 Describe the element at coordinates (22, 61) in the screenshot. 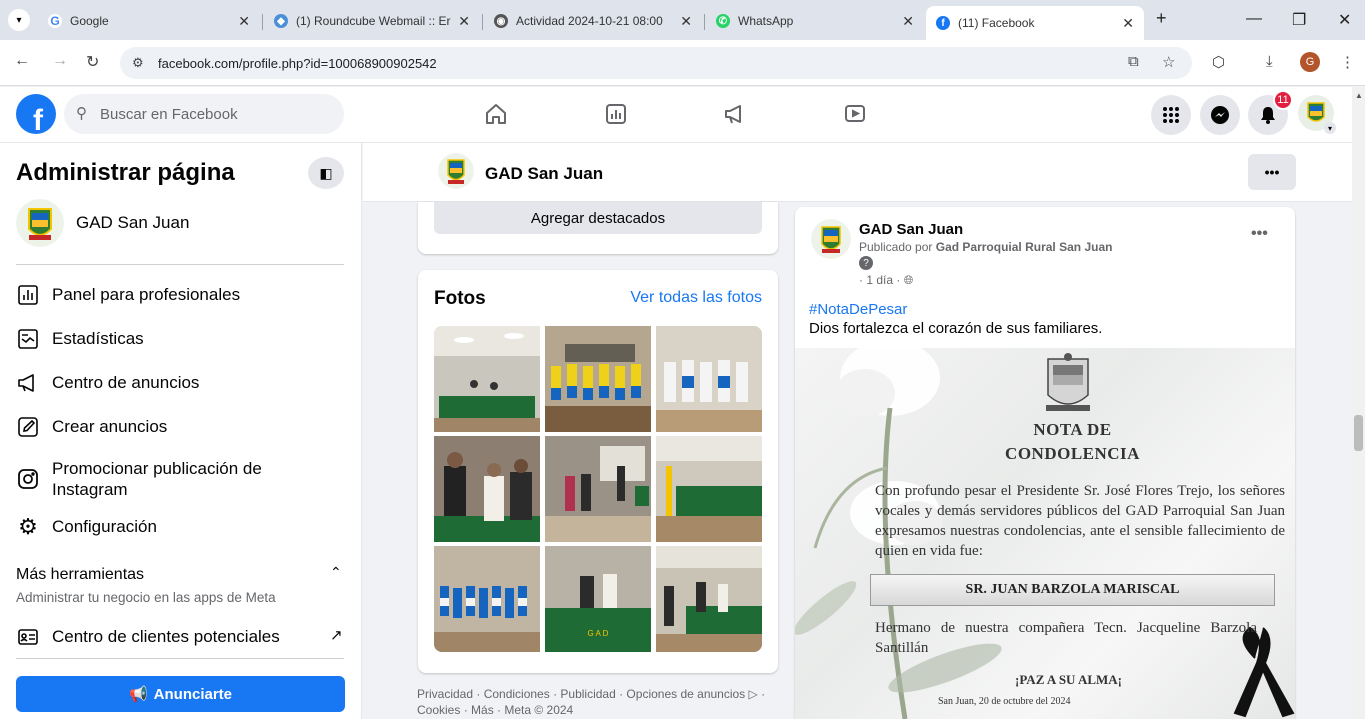

I see `back-icon: ←` at that location.